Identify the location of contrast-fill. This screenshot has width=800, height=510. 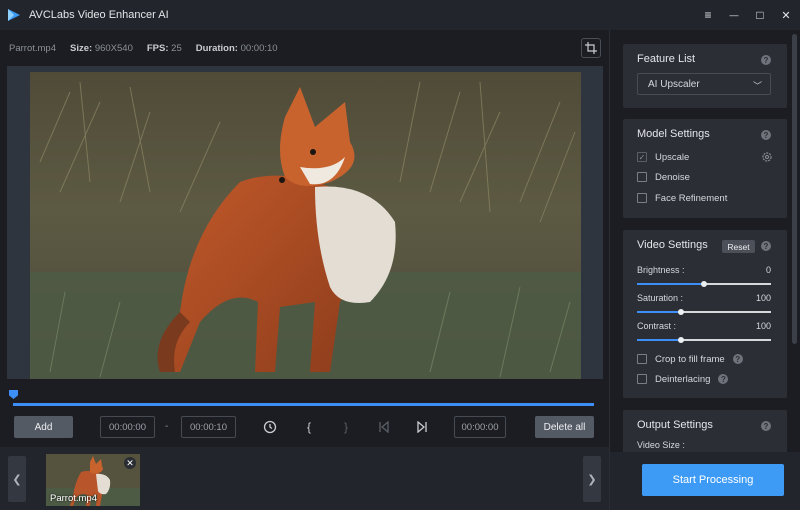
(659, 340).